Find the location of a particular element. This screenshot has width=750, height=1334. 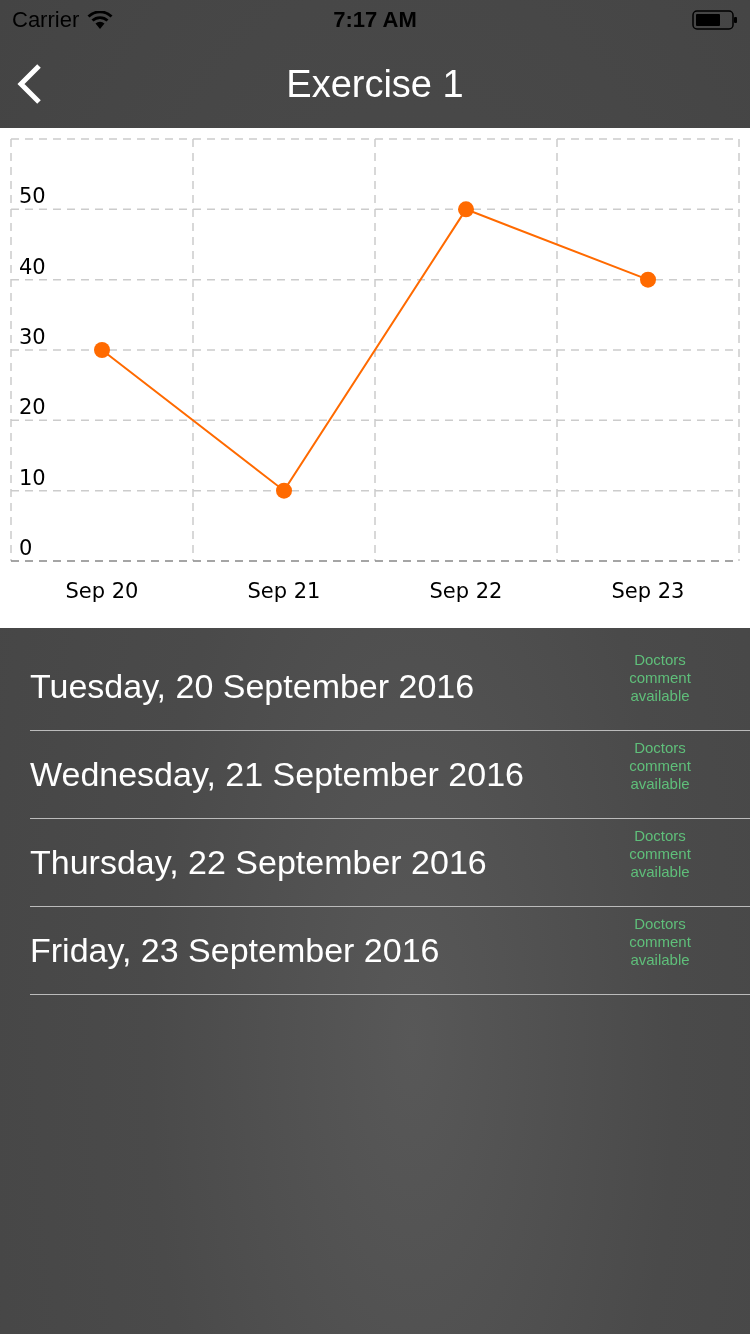

y-tick-label: 0 is located at coordinates (26, 548).